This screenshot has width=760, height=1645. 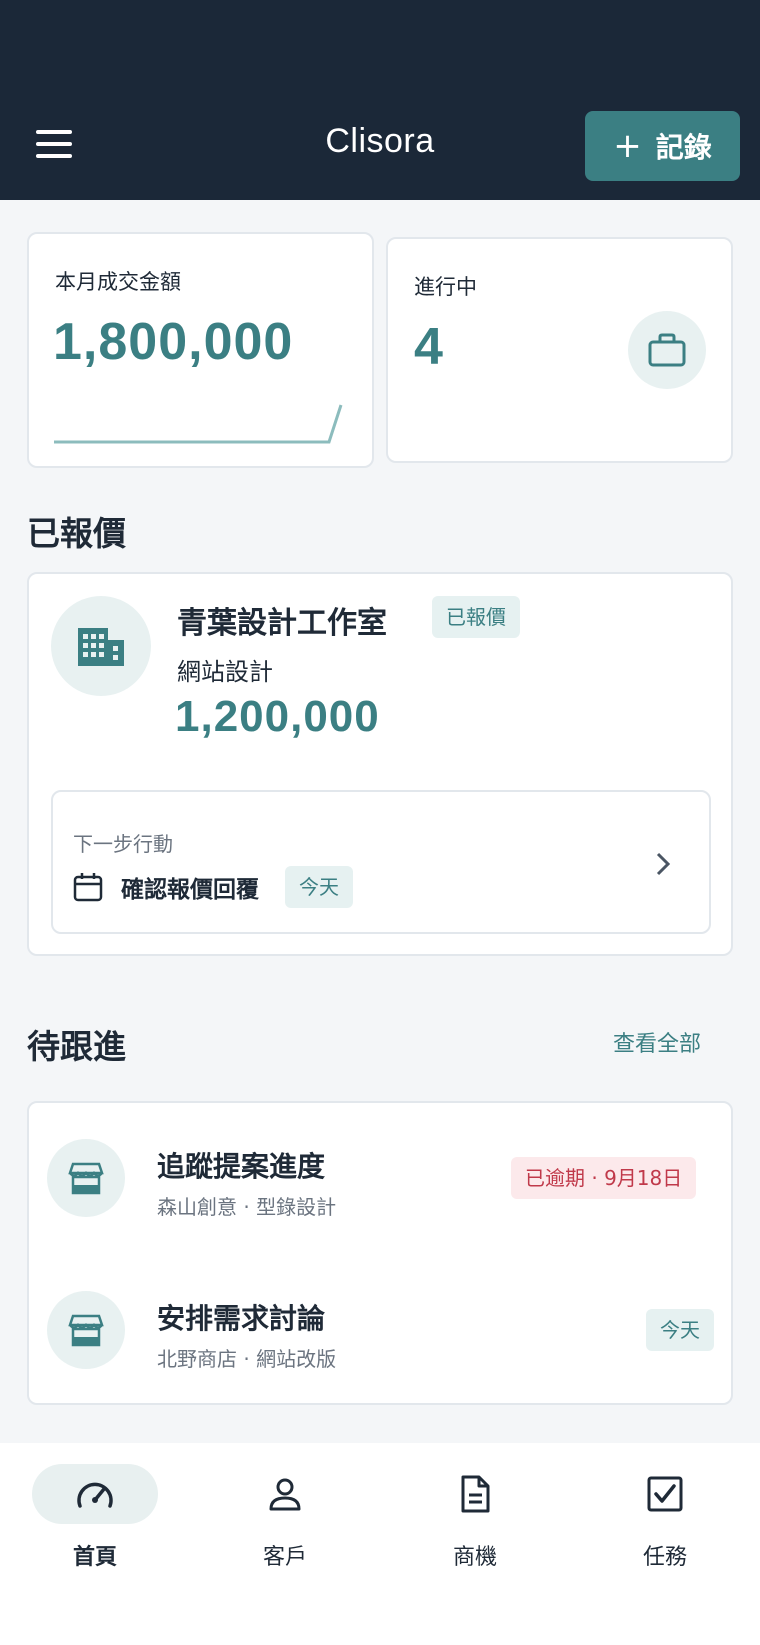 I want to click on task-title: 安排需求討論, so click(x=241, y=1318).